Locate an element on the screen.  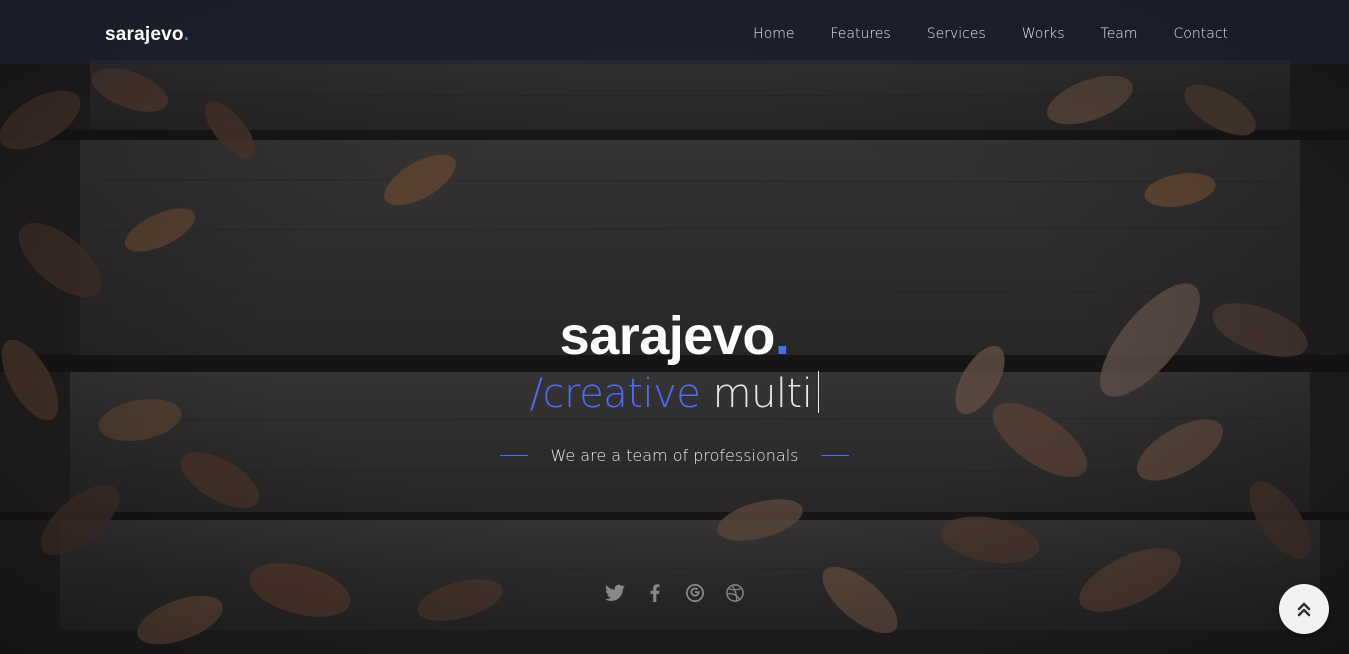
brand-logo: sarajevo. is located at coordinates (147, 35).